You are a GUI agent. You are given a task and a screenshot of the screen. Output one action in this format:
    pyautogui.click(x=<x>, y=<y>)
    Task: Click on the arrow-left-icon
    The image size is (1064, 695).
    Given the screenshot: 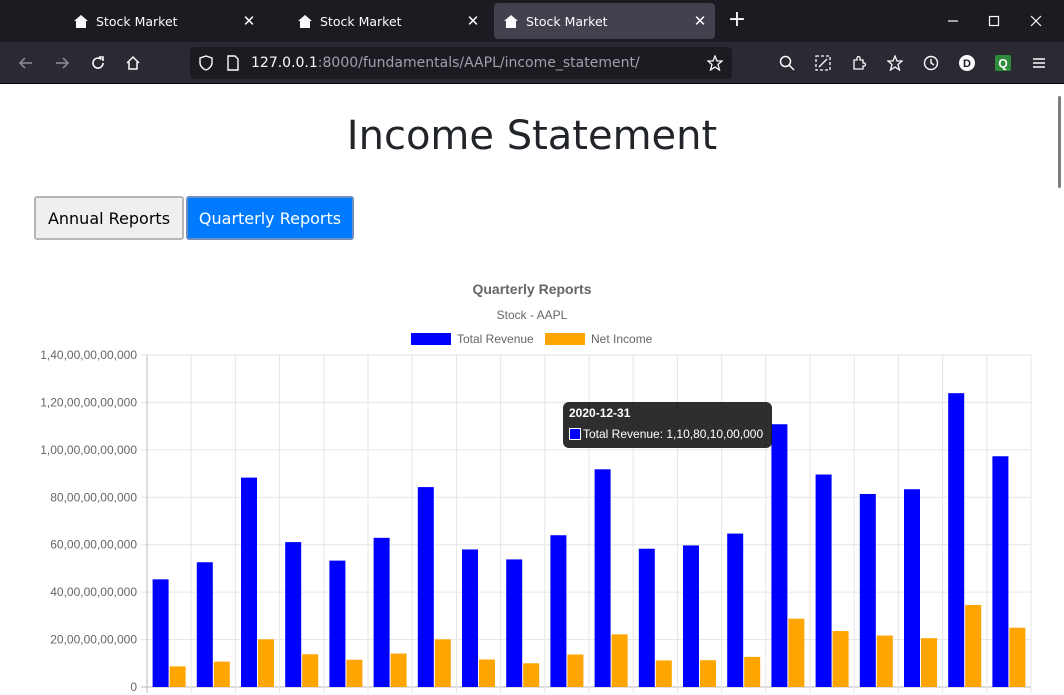 What is the action you would take?
    pyautogui.click(x=25, y=63)
    